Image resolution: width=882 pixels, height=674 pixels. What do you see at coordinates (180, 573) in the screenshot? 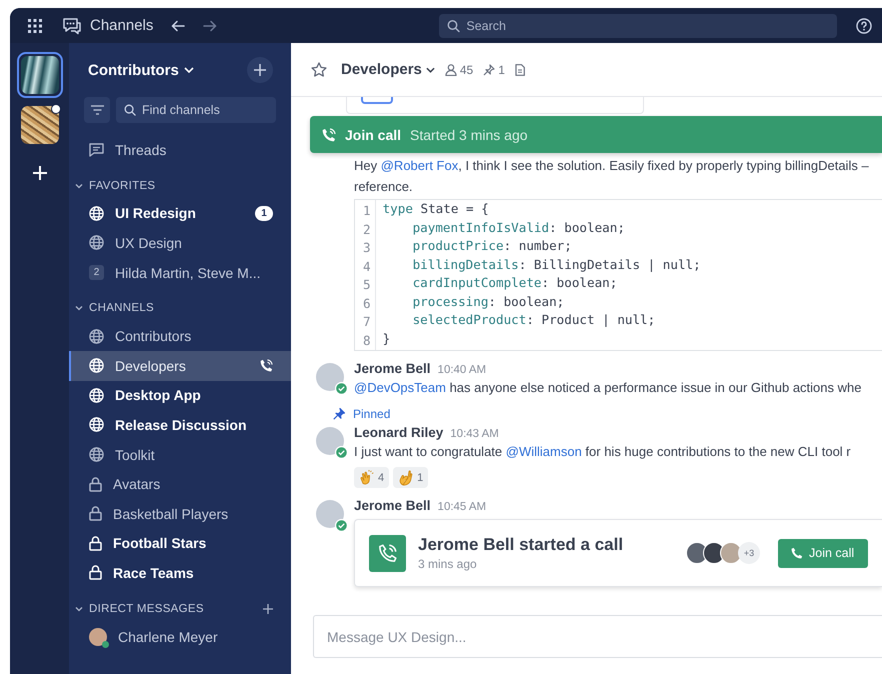
I see `channel-item: Race Teams` at bounding box center [180, 573].